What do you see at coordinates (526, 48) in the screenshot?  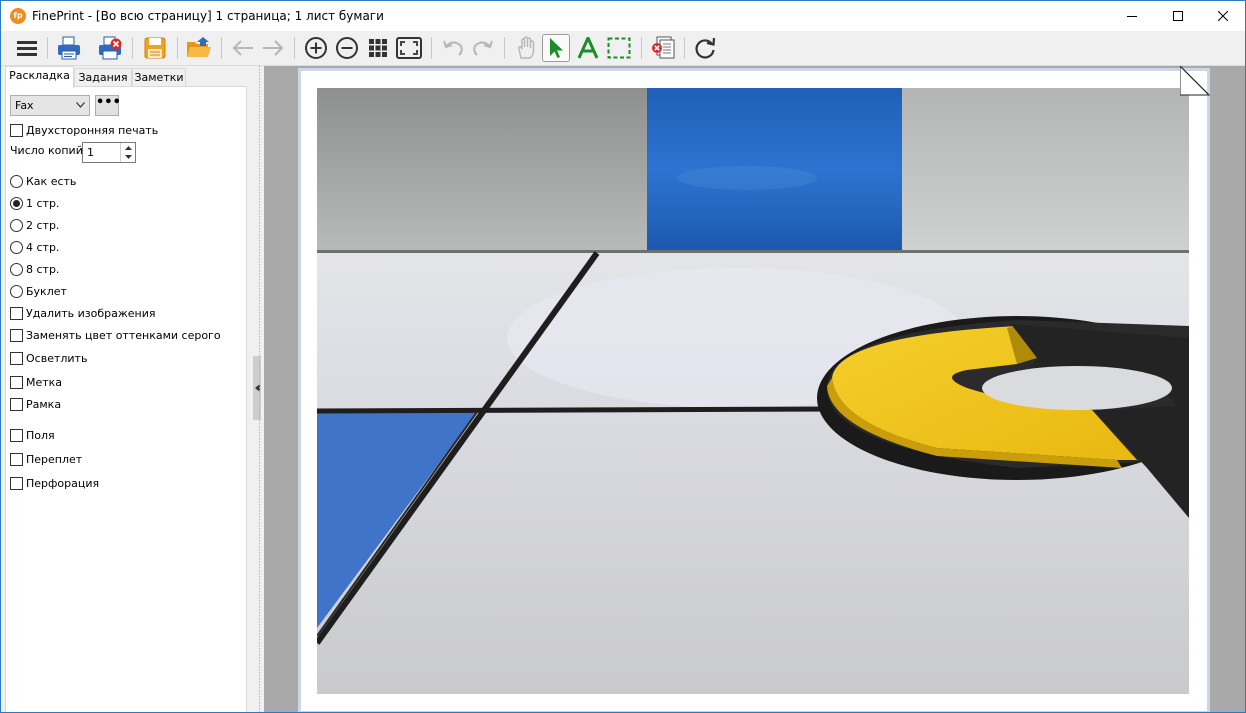 I see `hand-tool-button` at bounding box center [526, 48].